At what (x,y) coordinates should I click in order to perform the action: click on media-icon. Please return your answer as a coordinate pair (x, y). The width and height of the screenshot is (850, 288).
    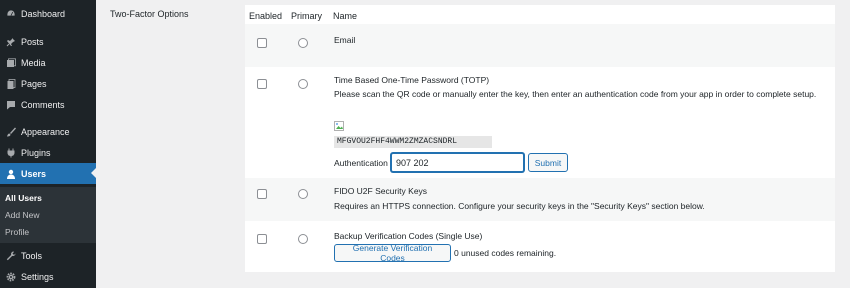
    Looking at the image, I should click on (11, 63).